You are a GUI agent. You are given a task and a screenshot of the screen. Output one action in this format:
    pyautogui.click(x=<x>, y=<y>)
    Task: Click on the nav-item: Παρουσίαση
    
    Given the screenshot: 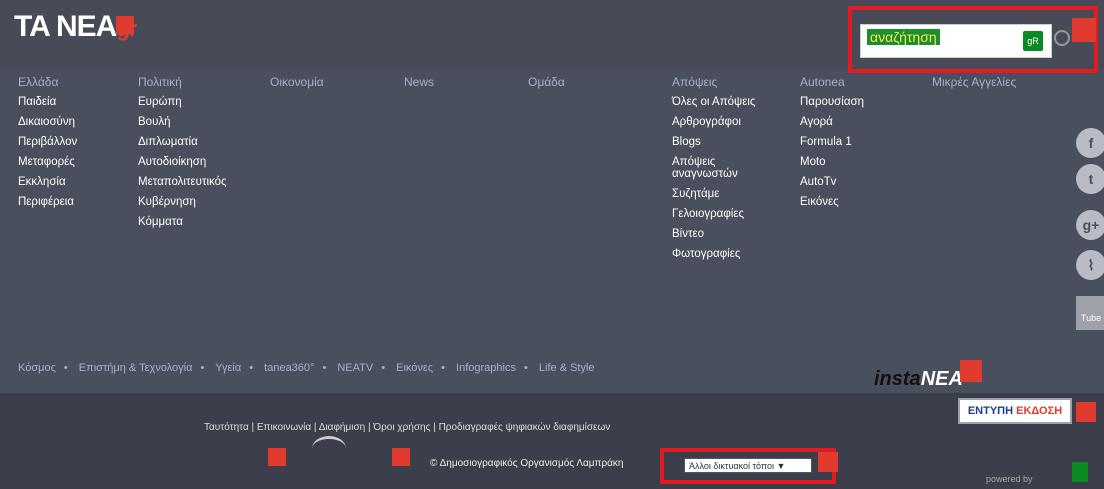 What is the action you would take?
    pyautogui.click(x=832, y=102)
    